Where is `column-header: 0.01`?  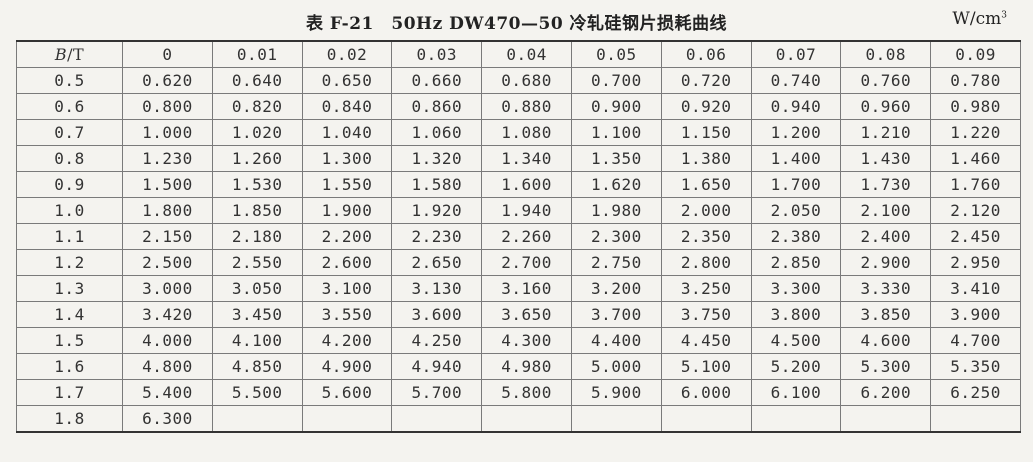 column-header: 0.01 is located at coordinates (257, 54).